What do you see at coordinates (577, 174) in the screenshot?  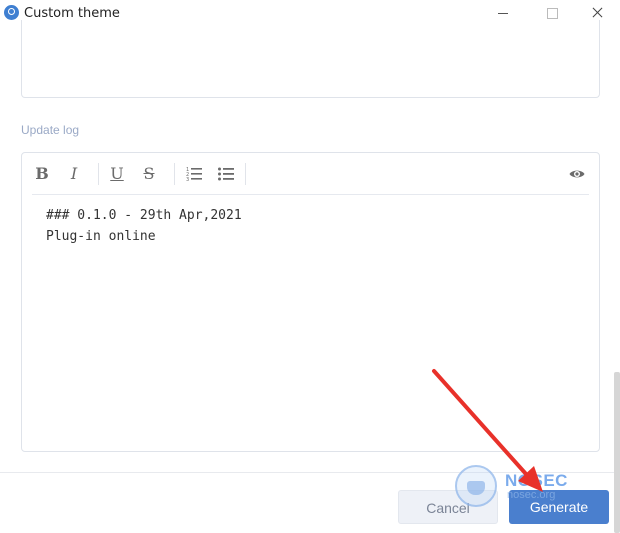 I see `eye-icon` at bounding box center [577, 174].